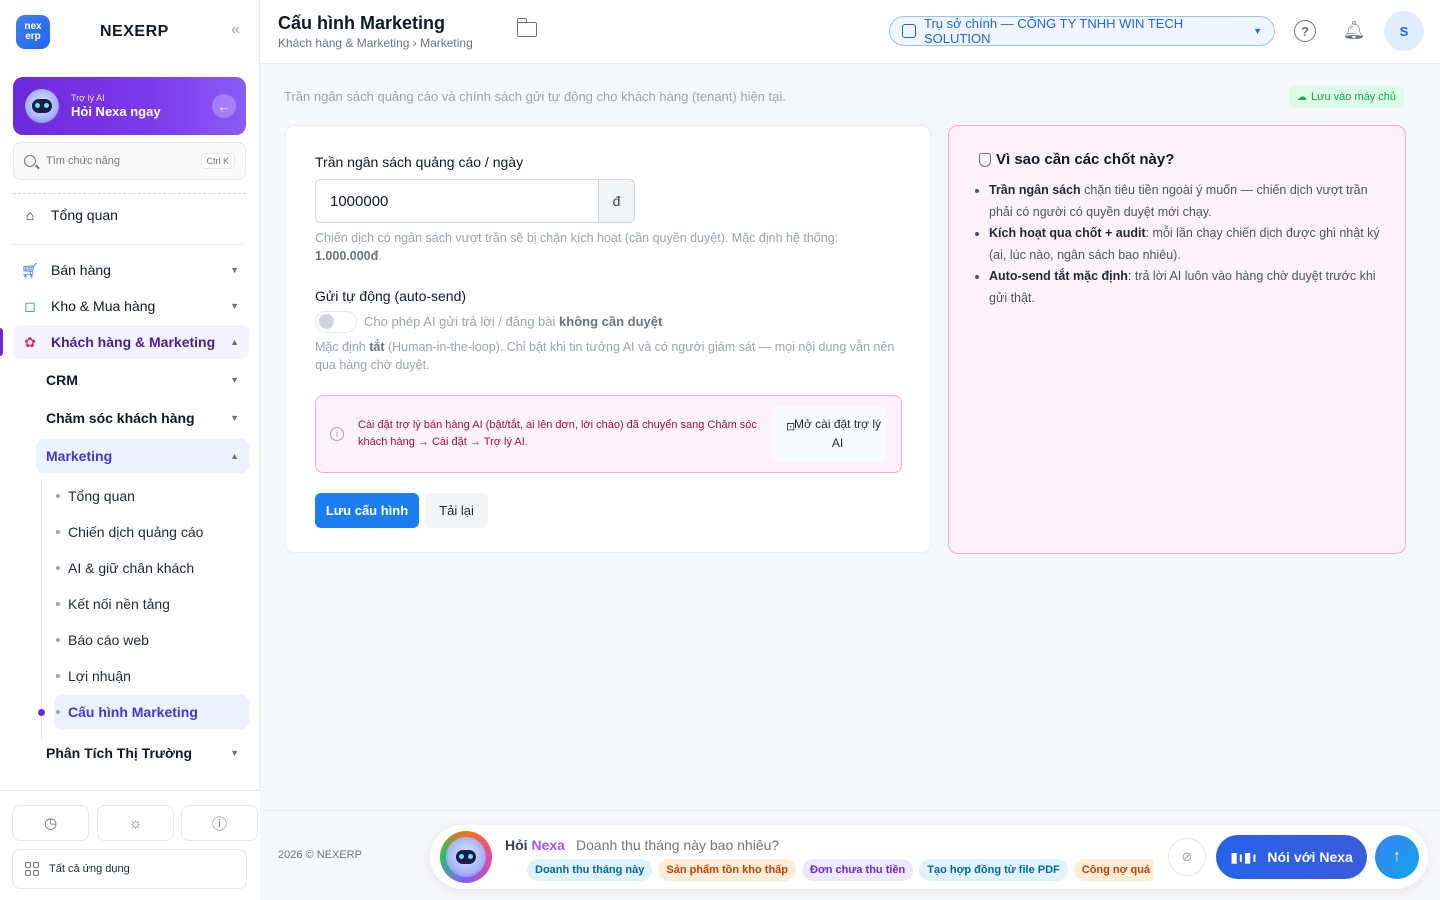 The width and height of the screenshot is (1440, 900). I want to click on breadcrumb: Khách hàng & Marketing › Marketing, so click(375, 43).